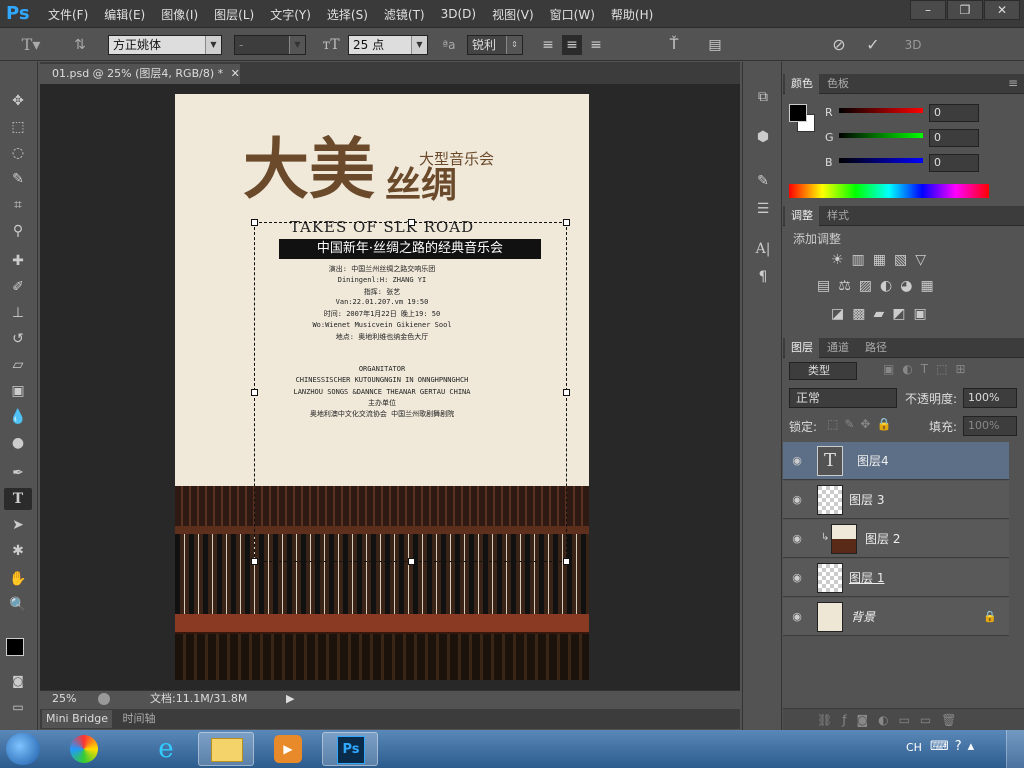  I want to click on font-size-select: 25 点 ▼, so click(388, 45).